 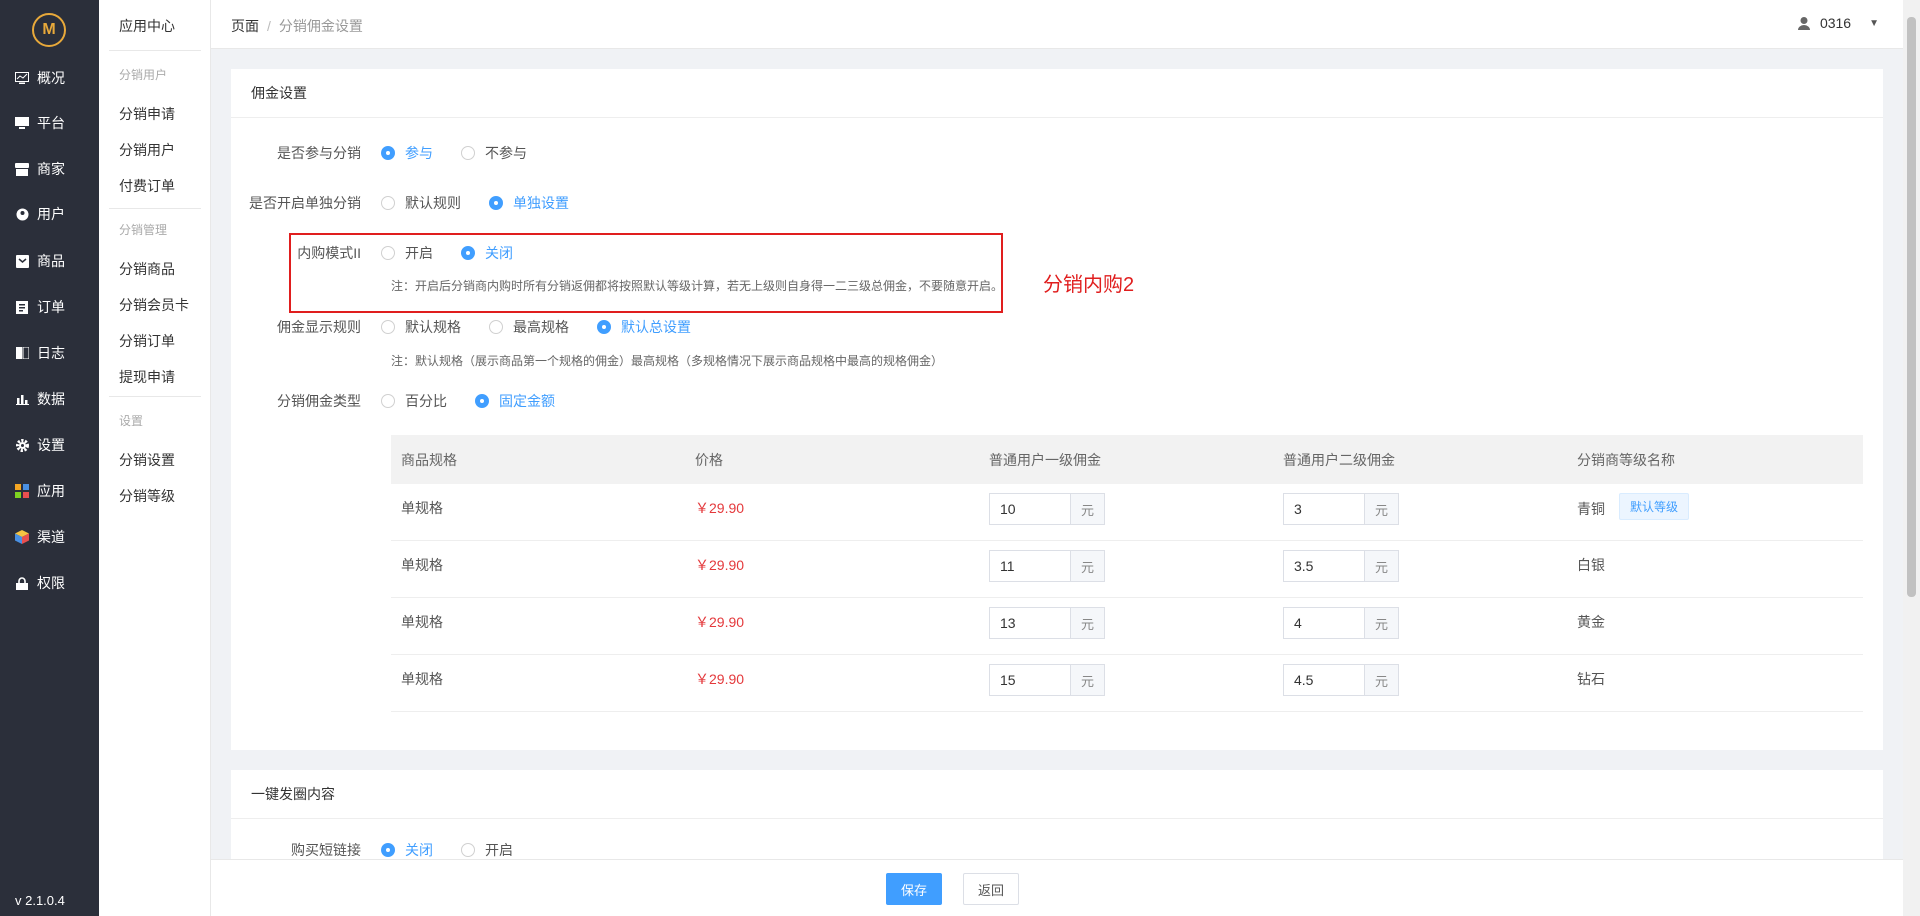 I want to click on l1-cell: 13 元, so click(x=1126, y=626).